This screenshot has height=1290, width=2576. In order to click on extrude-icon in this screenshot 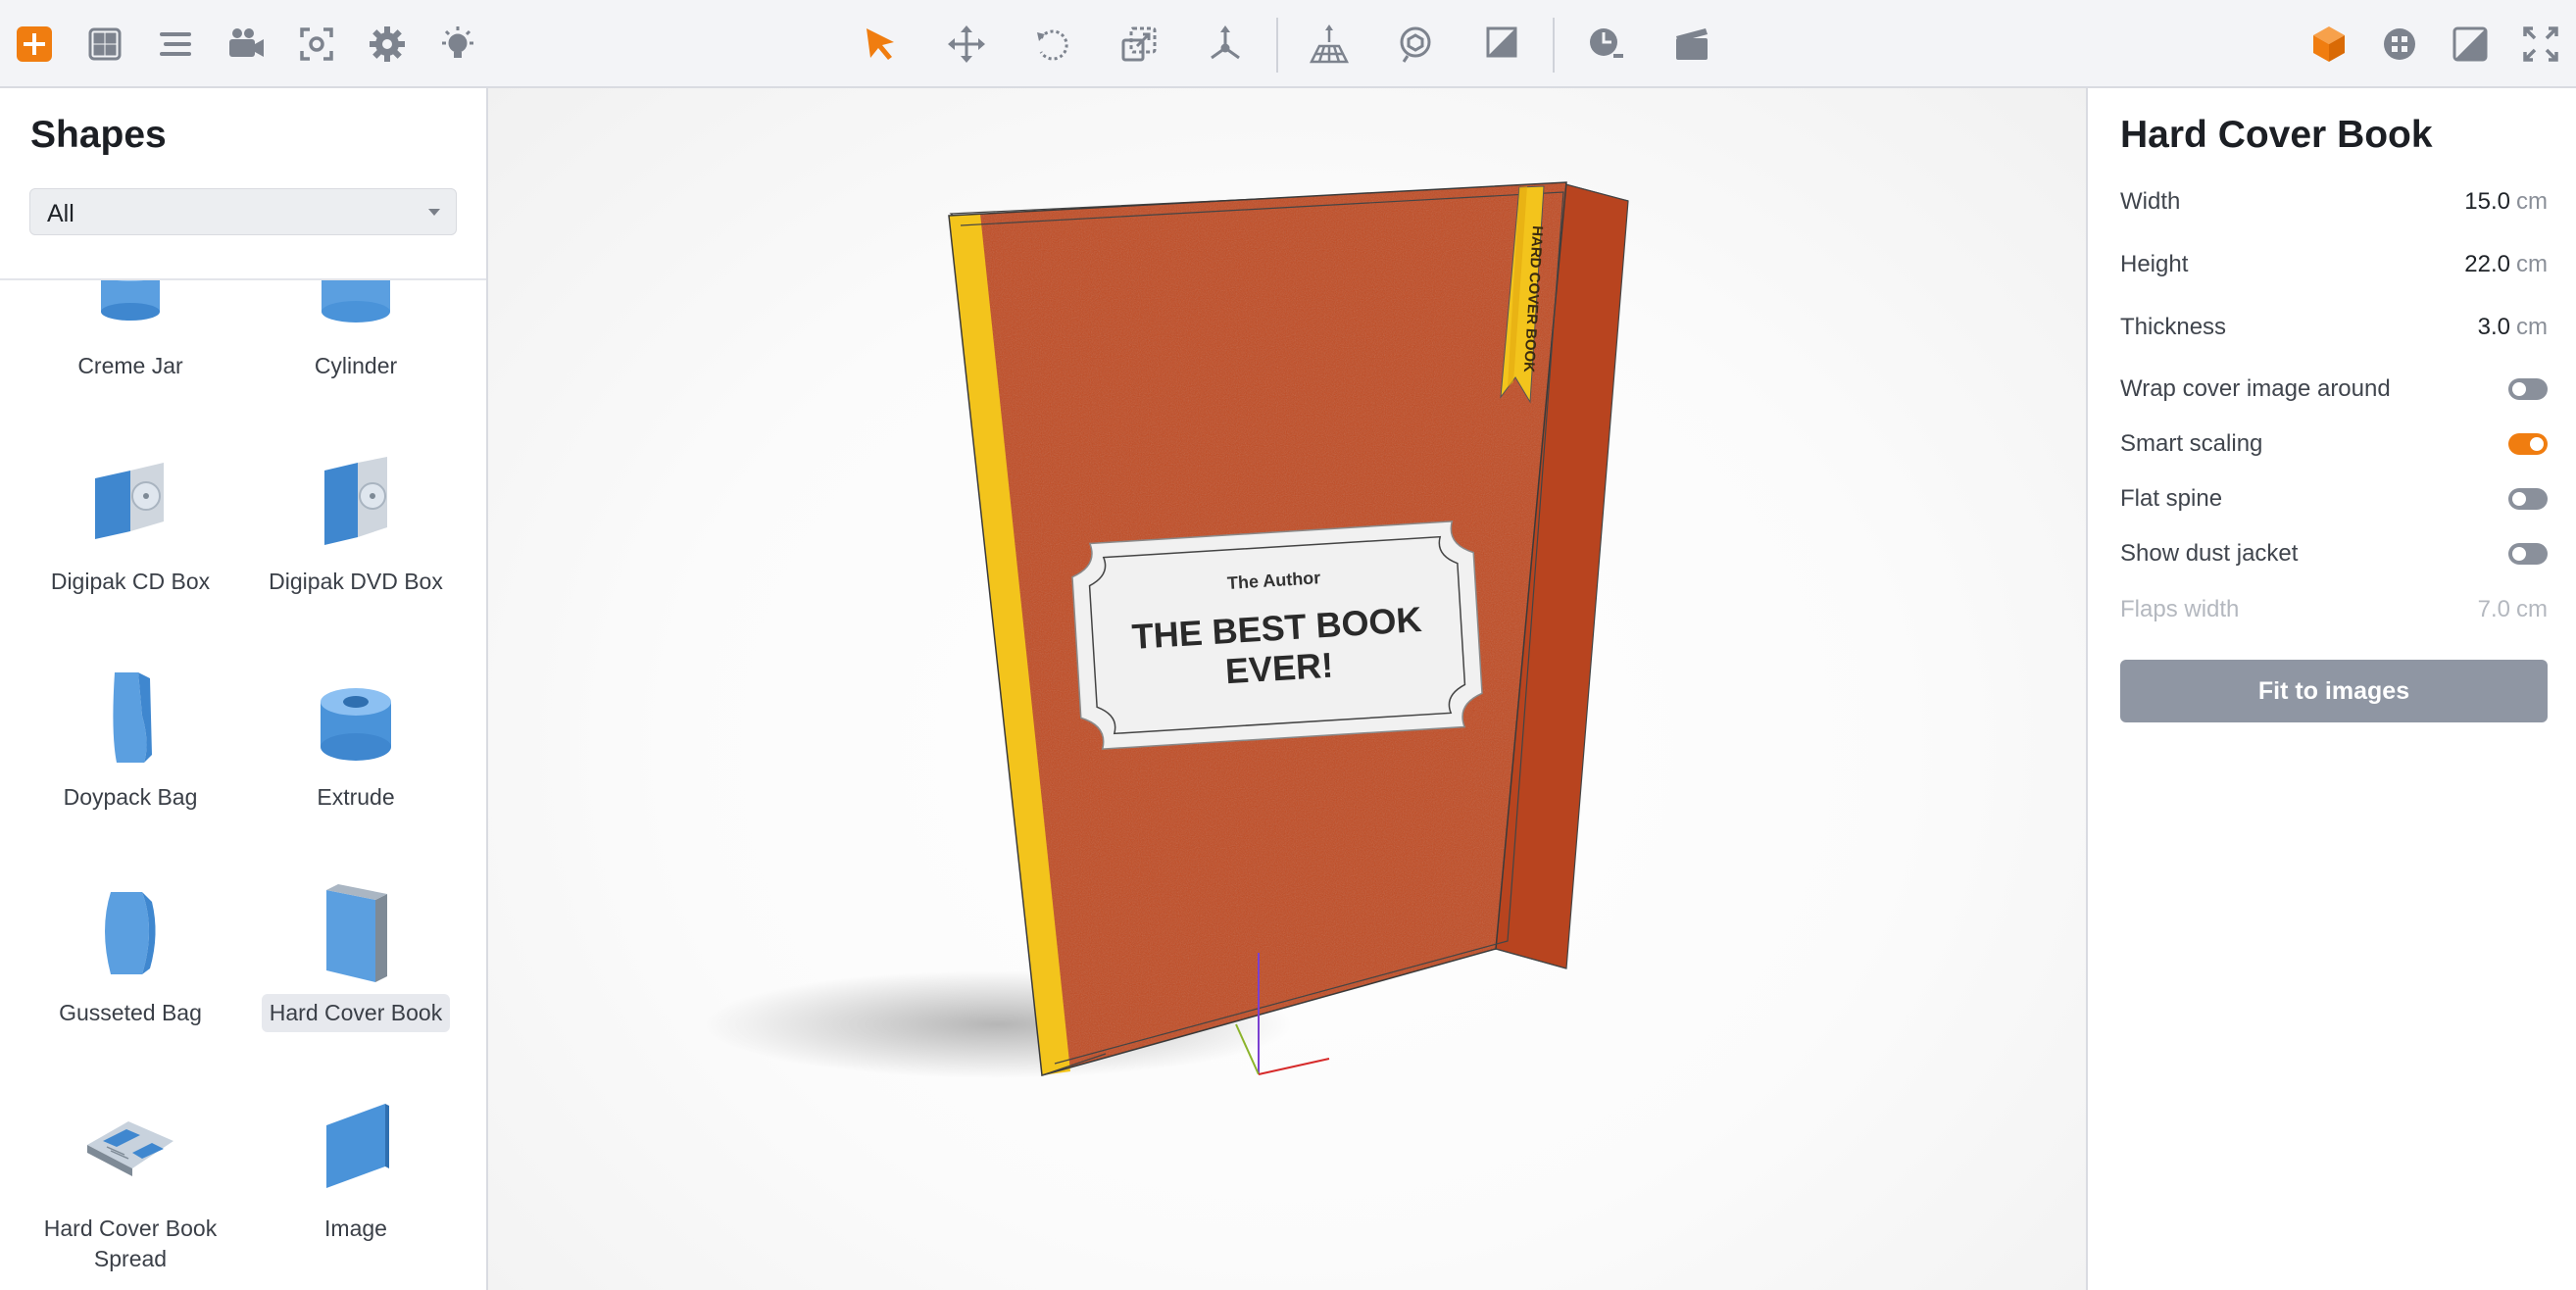, I will do `click(356, 718)`.